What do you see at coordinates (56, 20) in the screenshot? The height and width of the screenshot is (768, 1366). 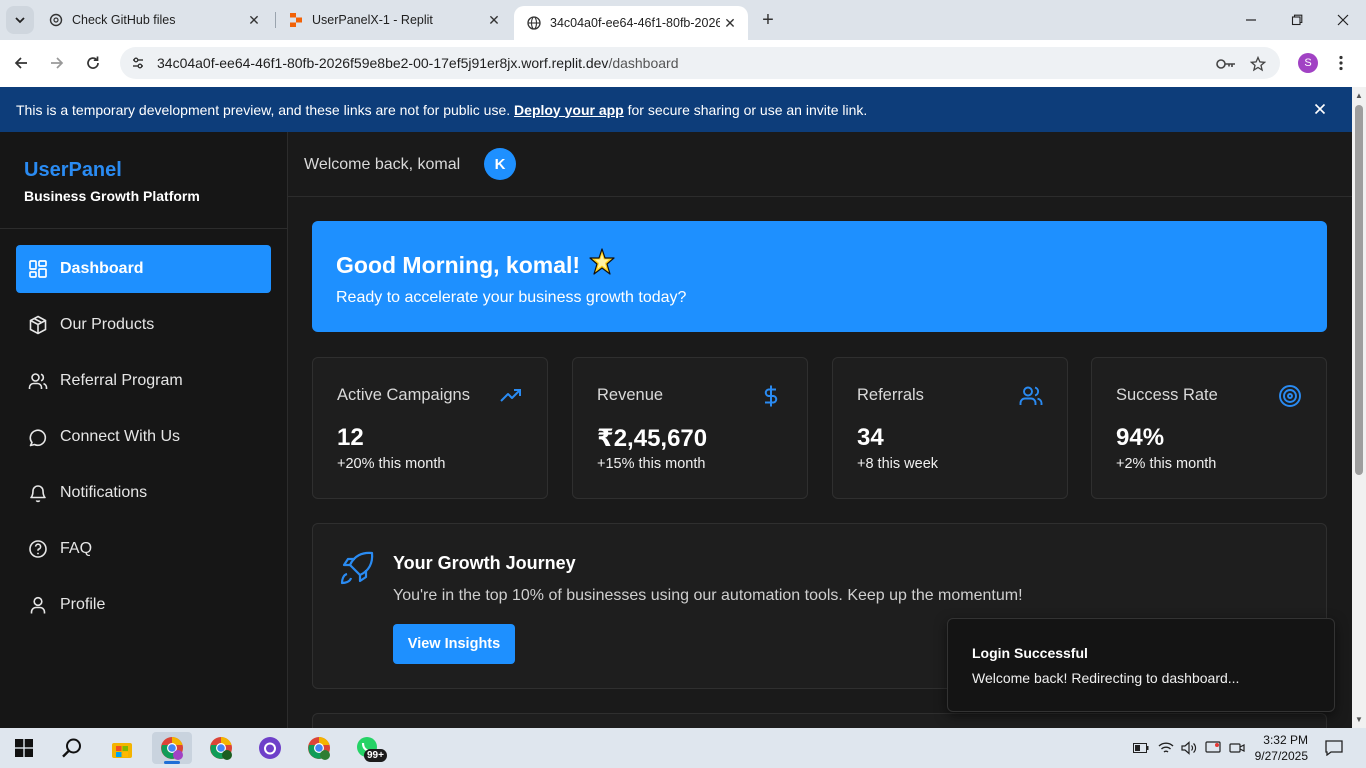 I see `openai-icon` at bounding box center [56, 20].